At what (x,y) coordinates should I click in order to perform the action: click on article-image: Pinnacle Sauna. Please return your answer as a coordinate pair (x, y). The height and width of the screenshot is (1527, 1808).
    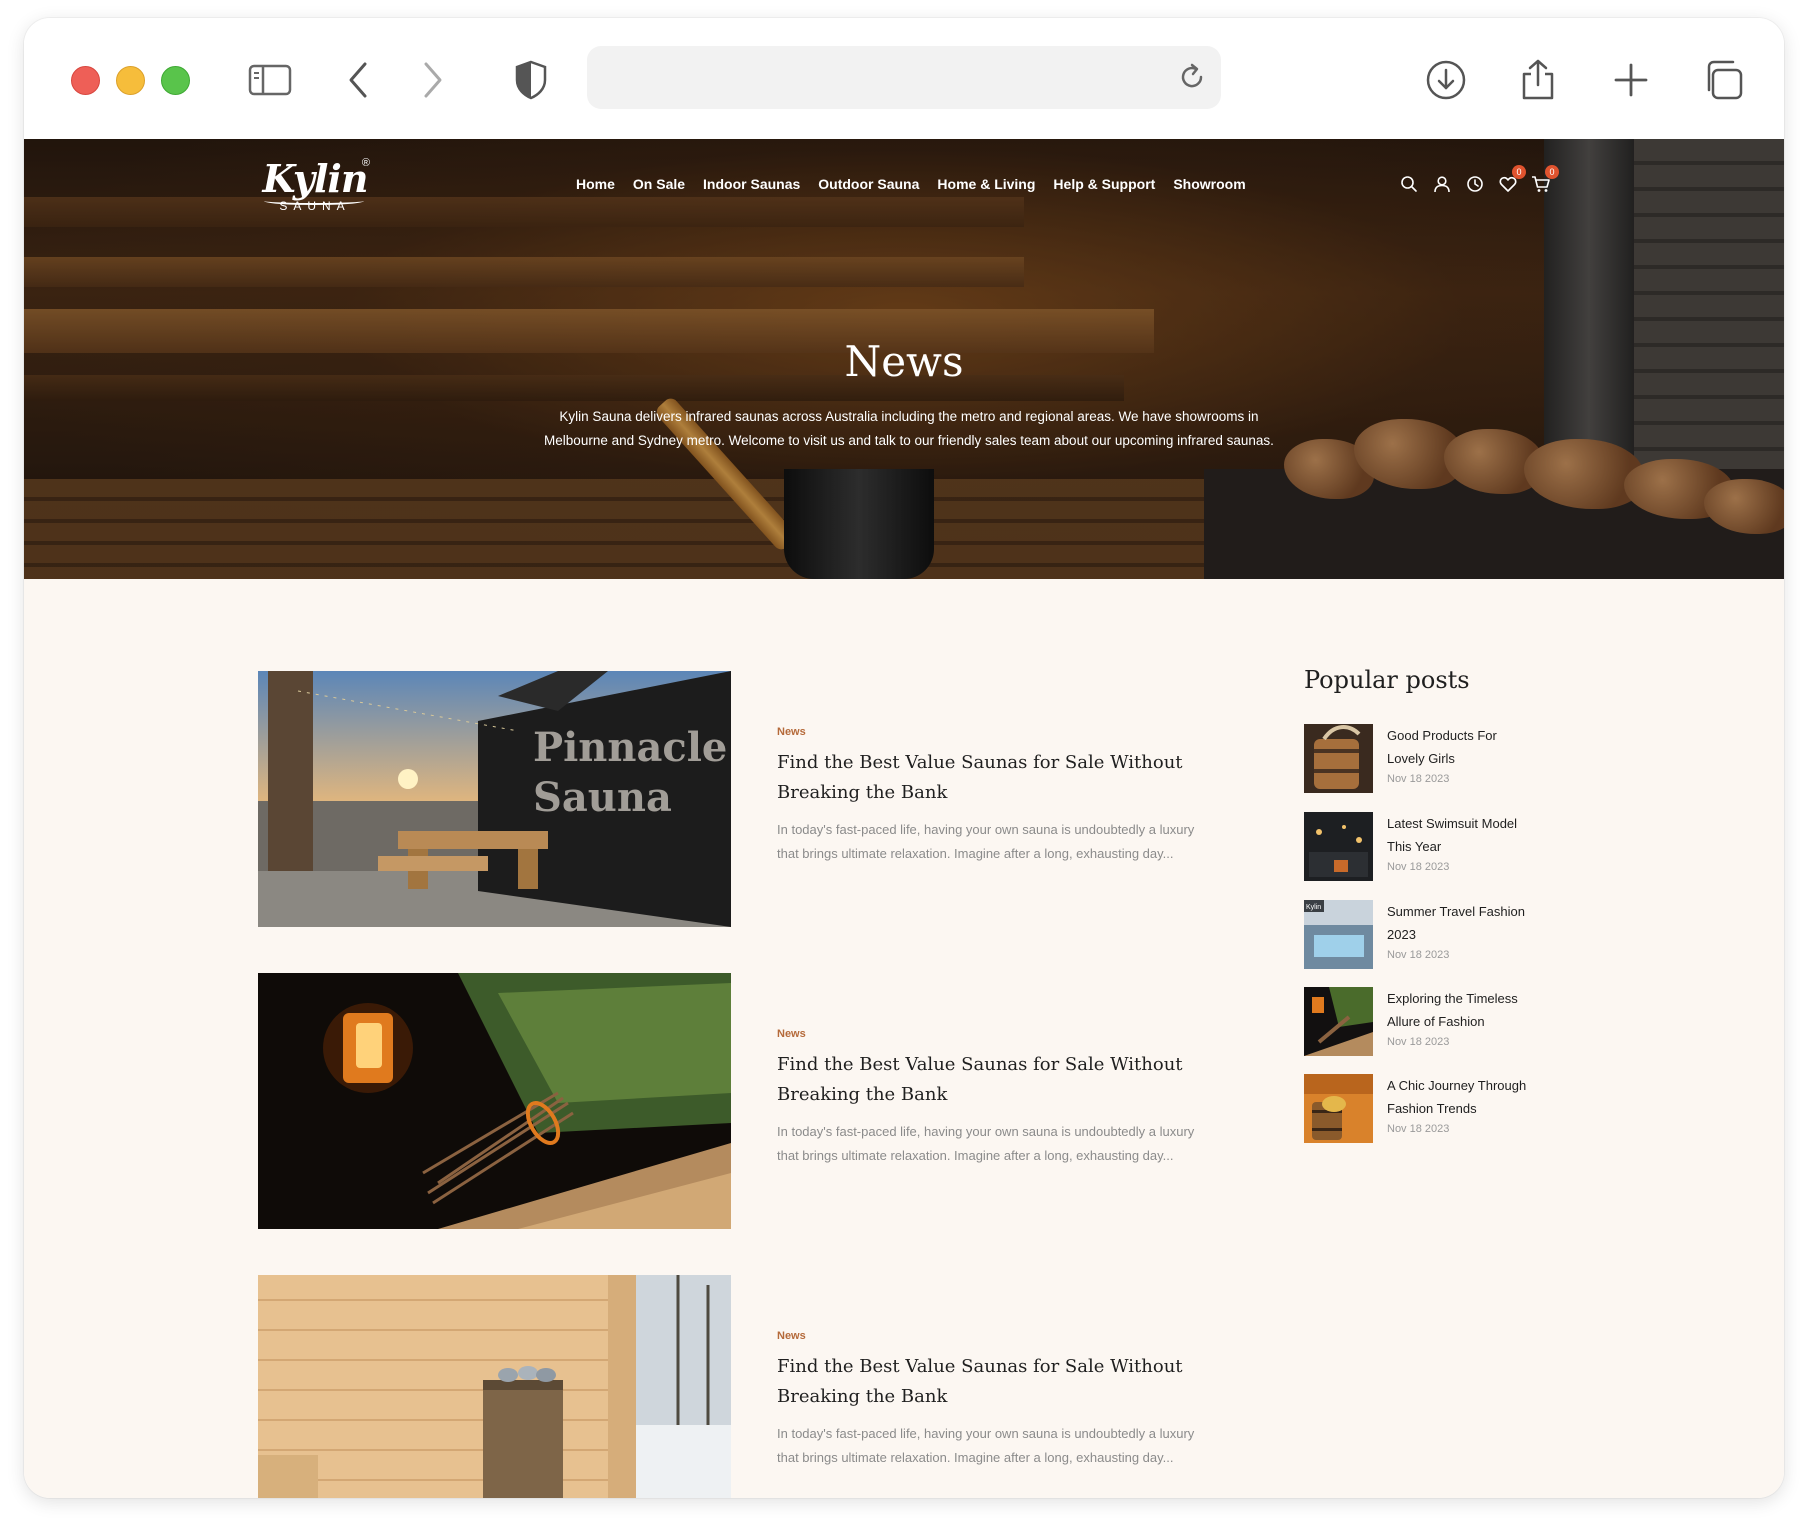
    Looking at the image, I should click on (494, 799).